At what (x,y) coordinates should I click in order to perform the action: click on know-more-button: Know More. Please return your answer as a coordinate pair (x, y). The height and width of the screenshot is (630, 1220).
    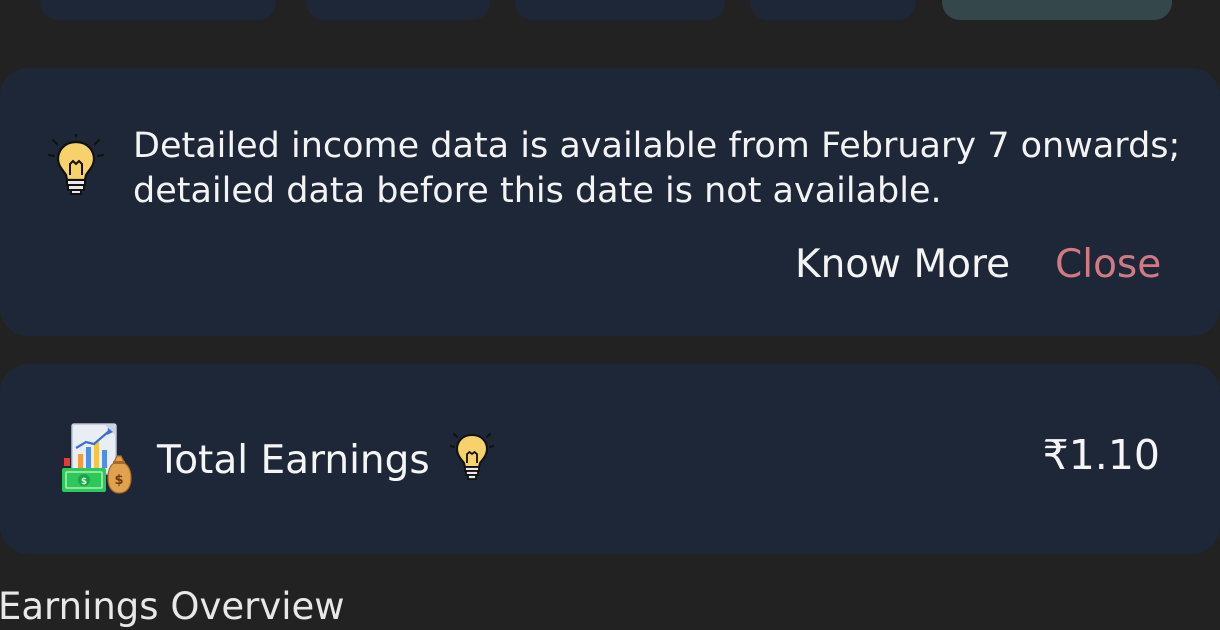
    Looking at the image, I should click on (902, 265).